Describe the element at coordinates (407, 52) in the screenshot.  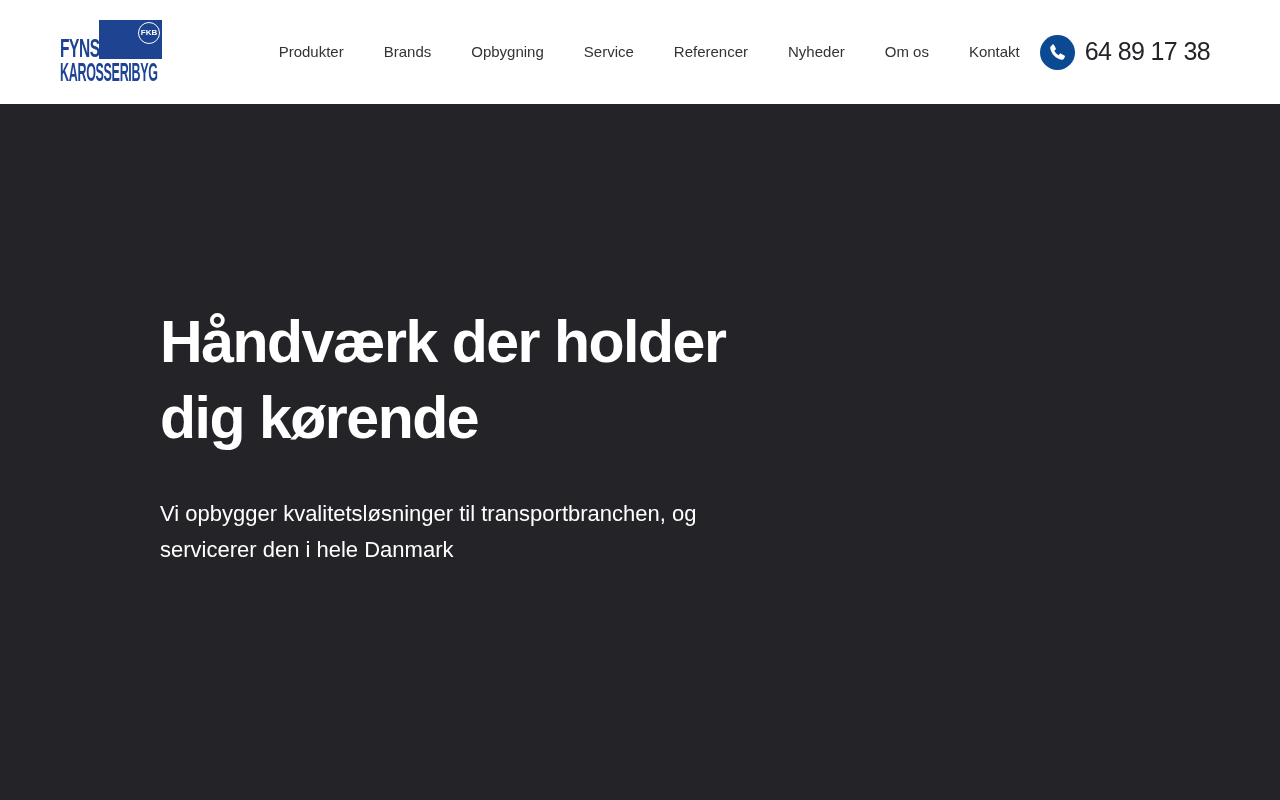
I see `nav-link: Brands` at that location.